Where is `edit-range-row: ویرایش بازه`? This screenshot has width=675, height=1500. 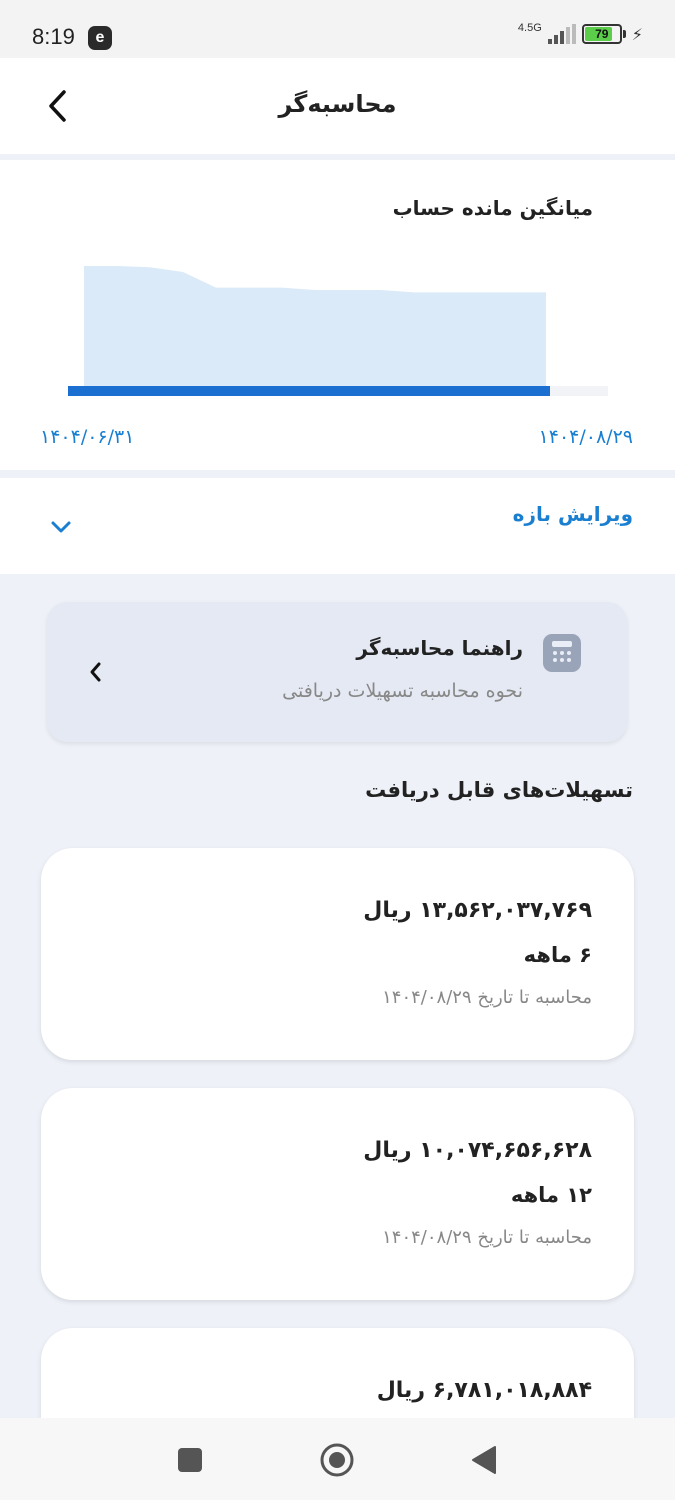 edit-range-row: ویرایش بازه is located at coordinates (337, 526).